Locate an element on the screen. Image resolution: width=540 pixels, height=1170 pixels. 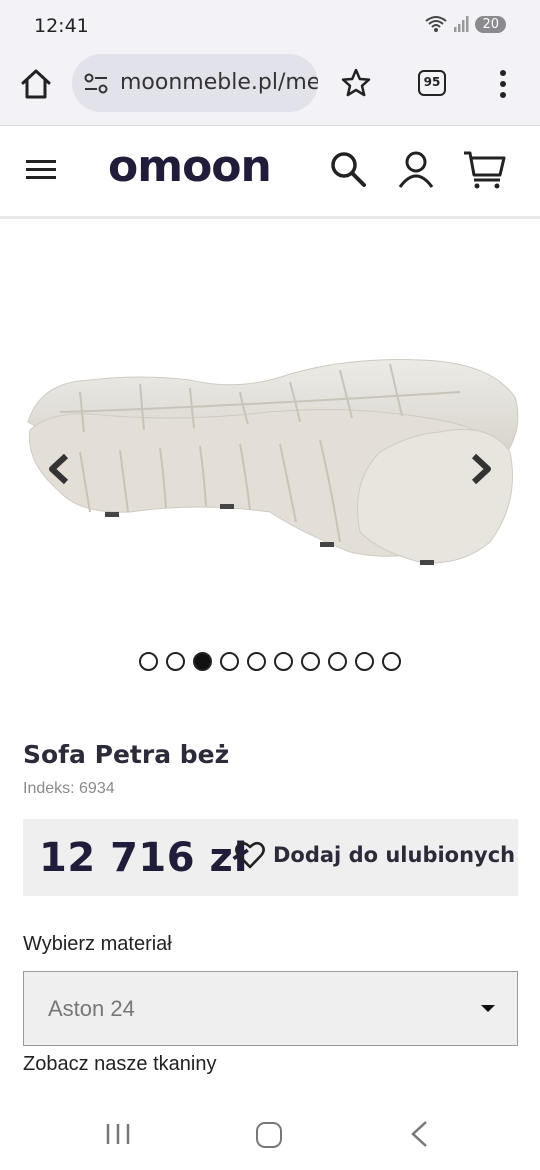
battery-indicator: 20 is located at coordinates (490, 24).